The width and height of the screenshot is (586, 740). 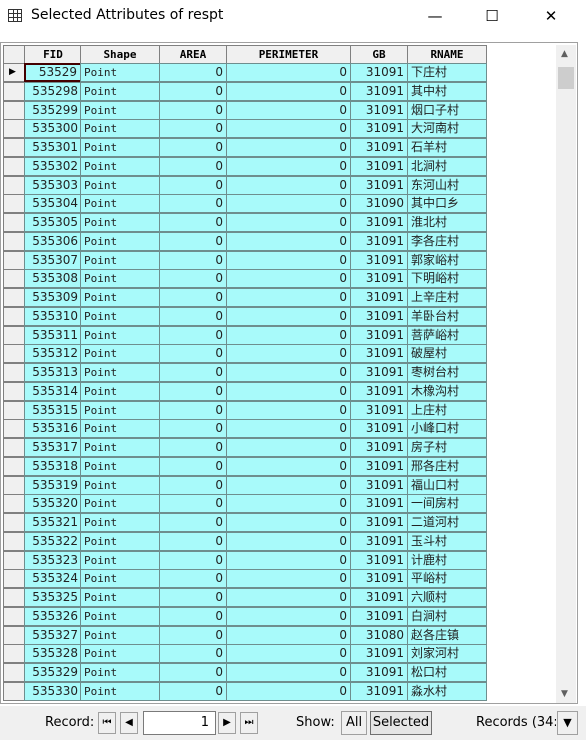 I want to click on cell-fid: 535307, so click(x=53, y=260).